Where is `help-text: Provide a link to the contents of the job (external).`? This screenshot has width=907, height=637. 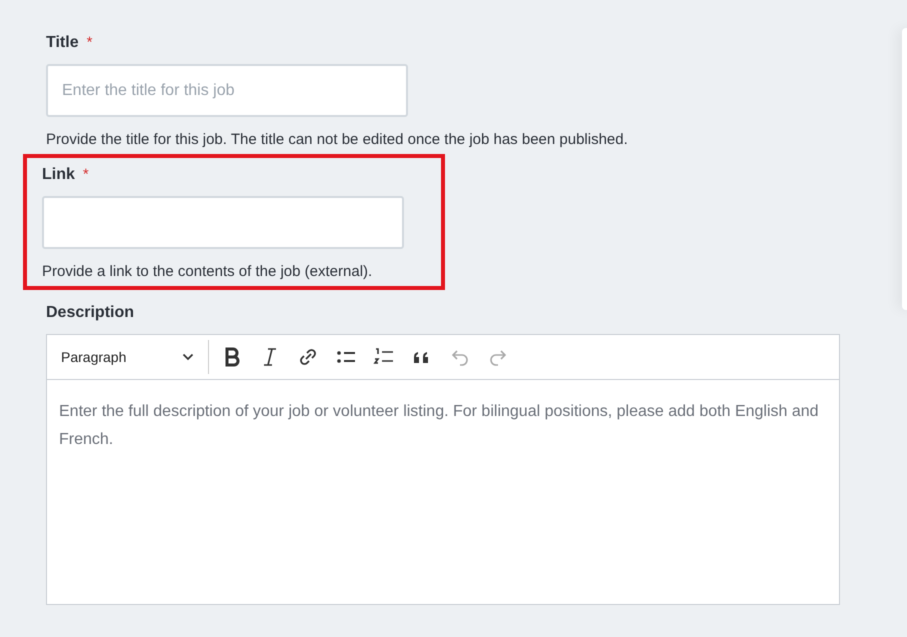 help-text: Provide a link to the contents of the job (external). is located at coordinates (207, 271).